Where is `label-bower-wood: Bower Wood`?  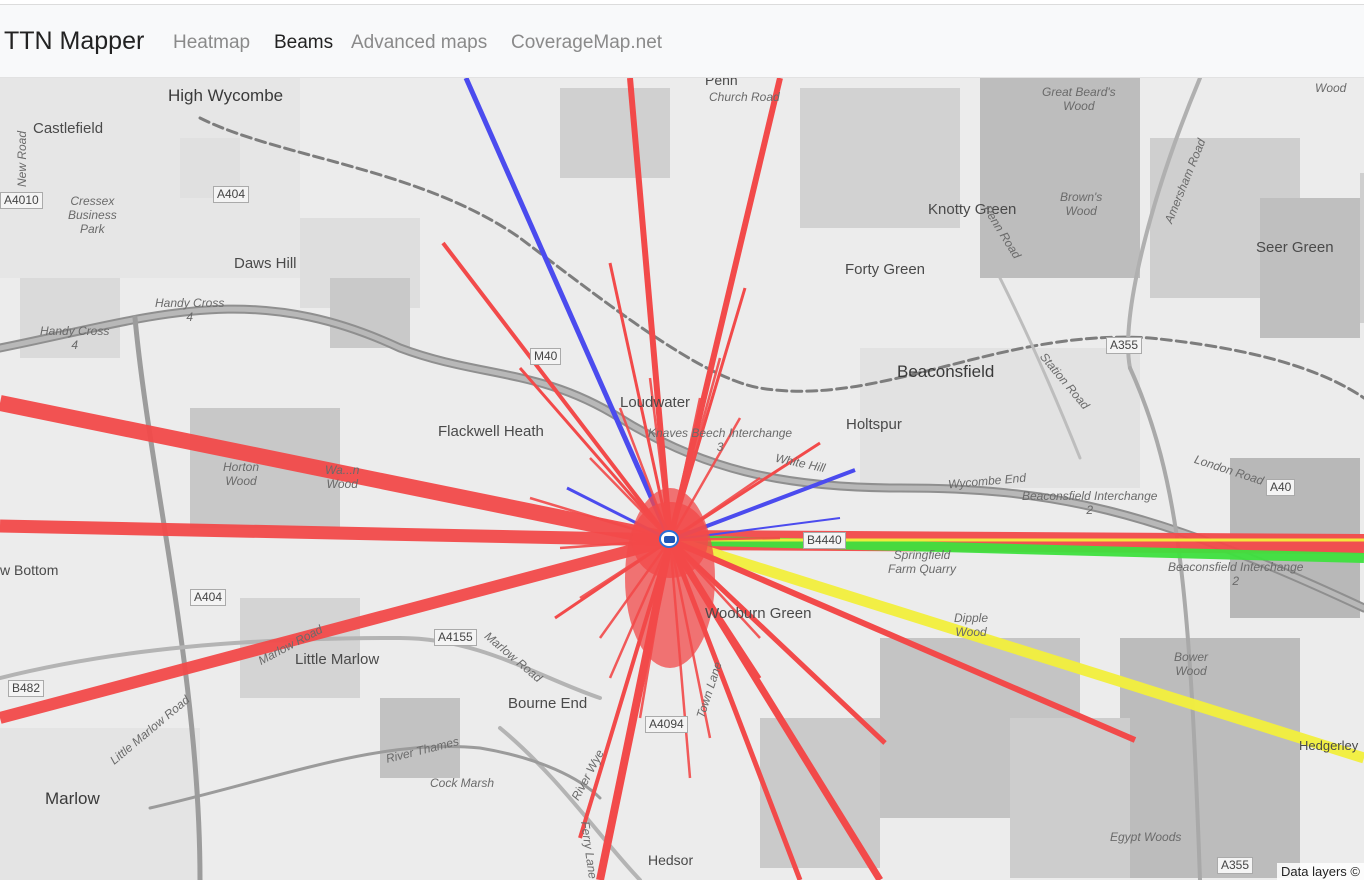
label-bower-wood: Bower Wood is located at coordinates (1191, 664).